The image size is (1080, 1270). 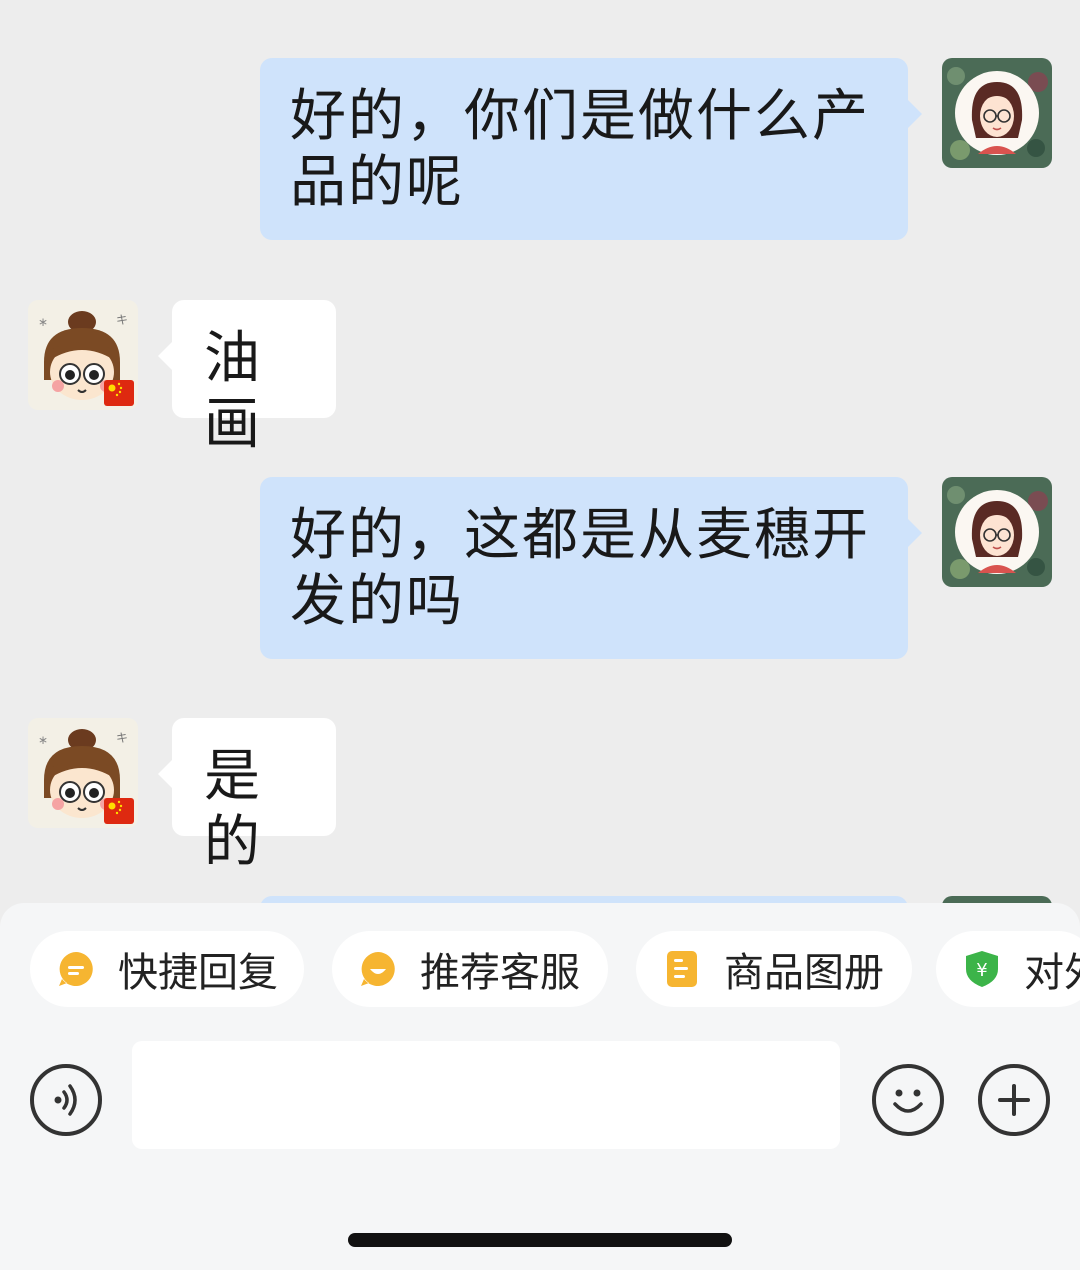 I want to click on voice-icon, so click(x=65, y=1100).